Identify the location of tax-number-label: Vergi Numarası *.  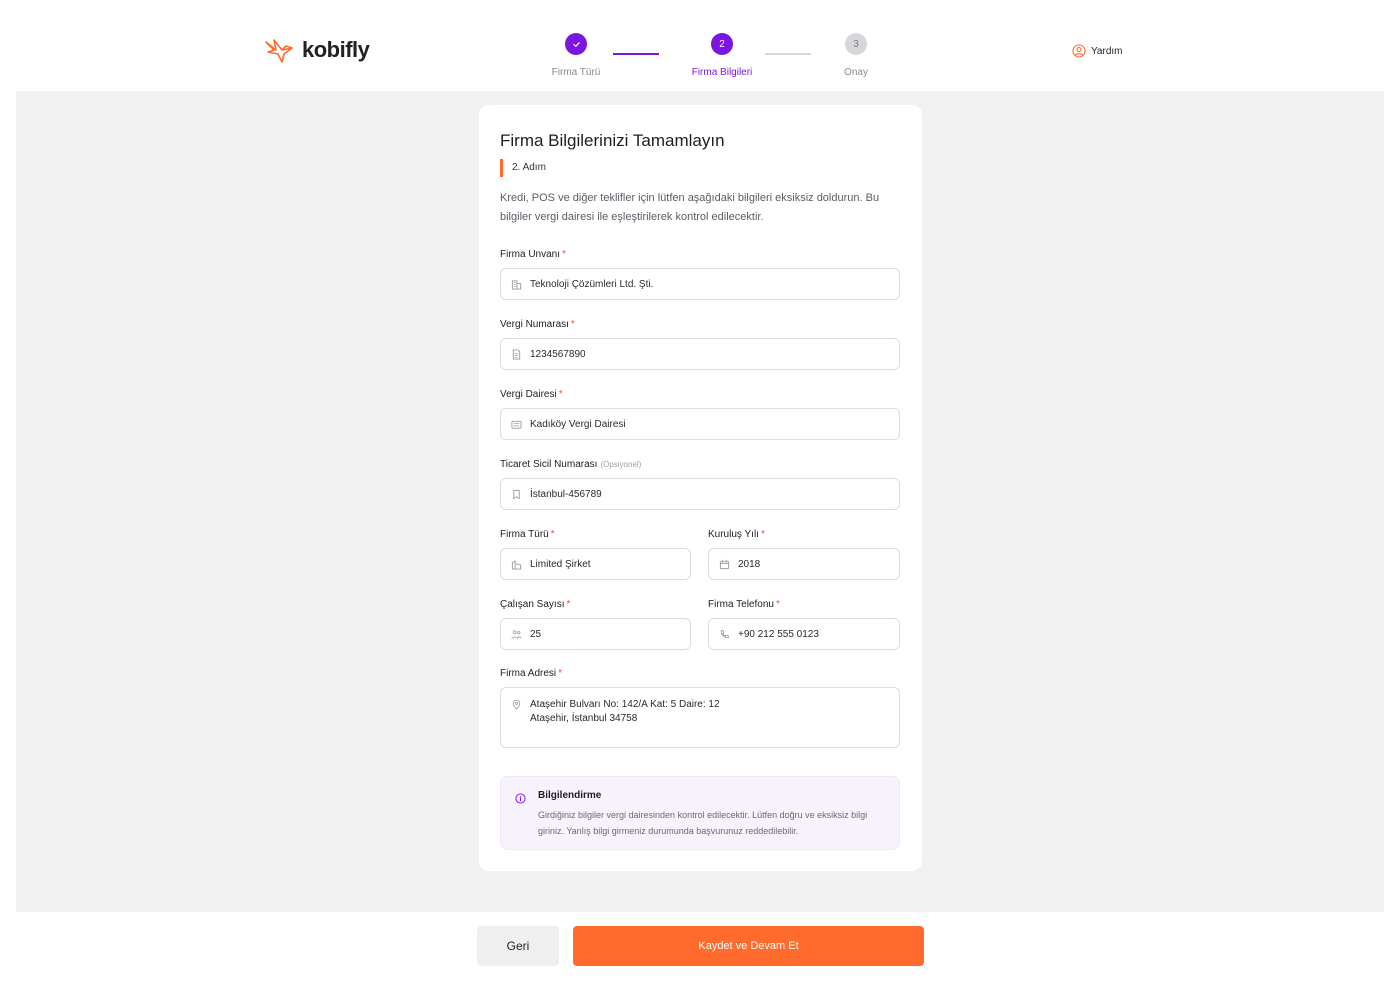
(537, 324).